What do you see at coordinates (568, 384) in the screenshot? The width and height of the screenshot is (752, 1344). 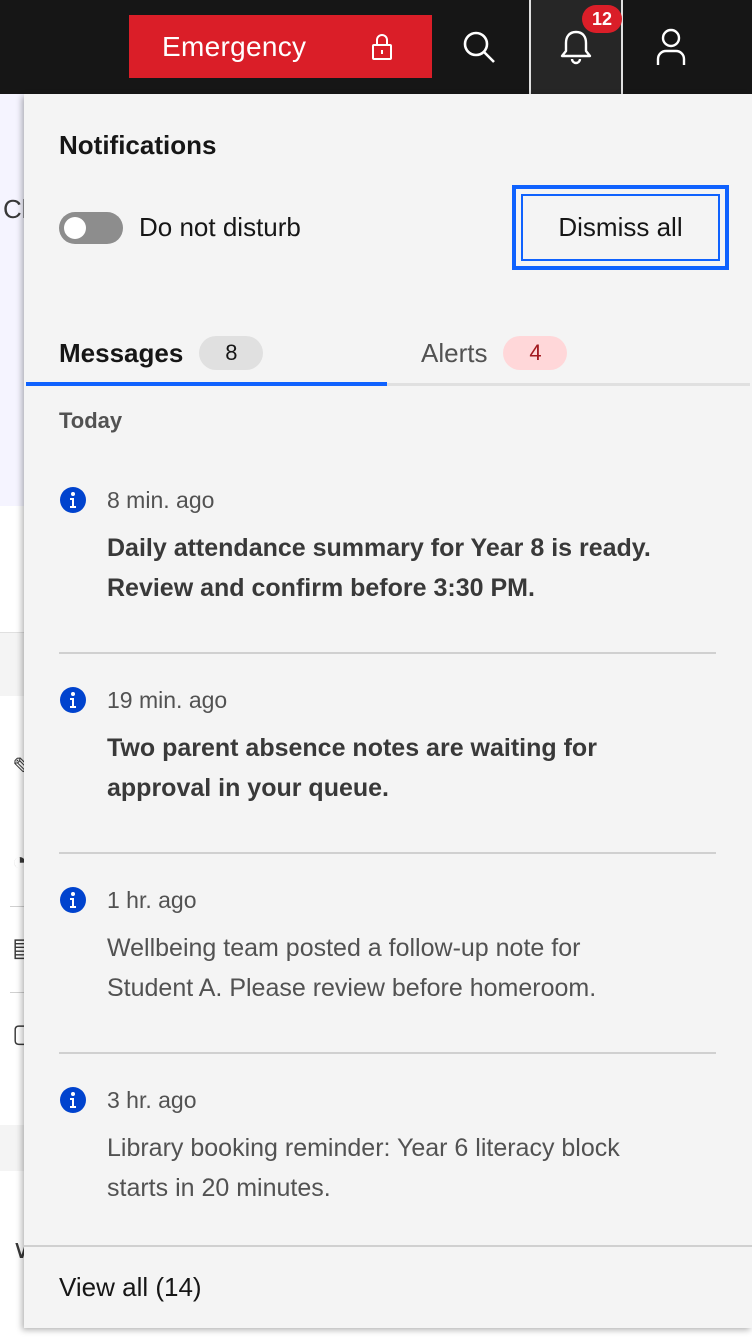 I see `tab-baseline` at bounding box center [568, 384].